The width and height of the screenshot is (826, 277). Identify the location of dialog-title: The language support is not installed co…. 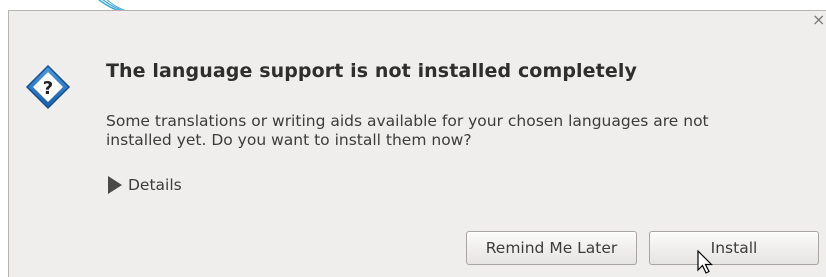
(371, 71).